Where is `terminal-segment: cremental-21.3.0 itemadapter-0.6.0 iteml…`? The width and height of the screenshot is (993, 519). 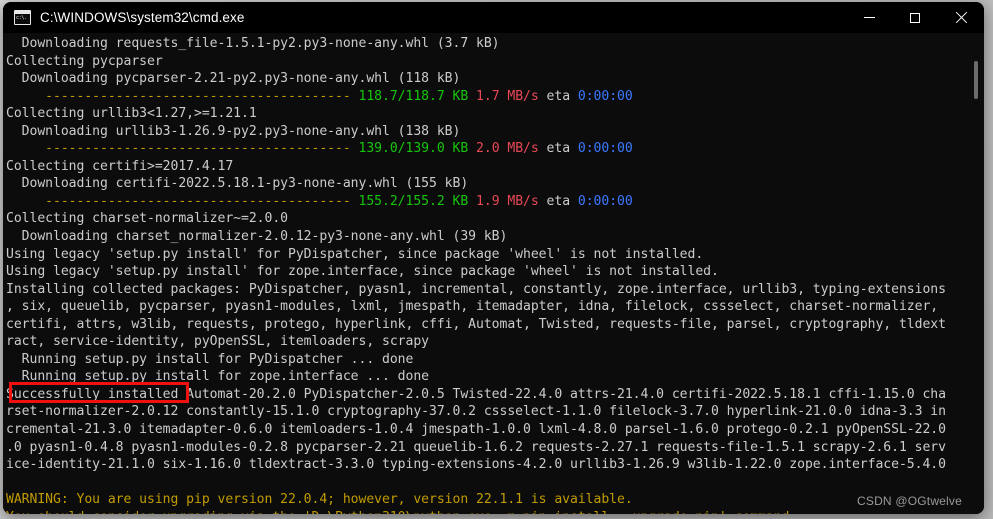 terminal-segment: cremental-21.3.0 itemadapter-0.6.0 iteml… is located at coordinates (476, 430).